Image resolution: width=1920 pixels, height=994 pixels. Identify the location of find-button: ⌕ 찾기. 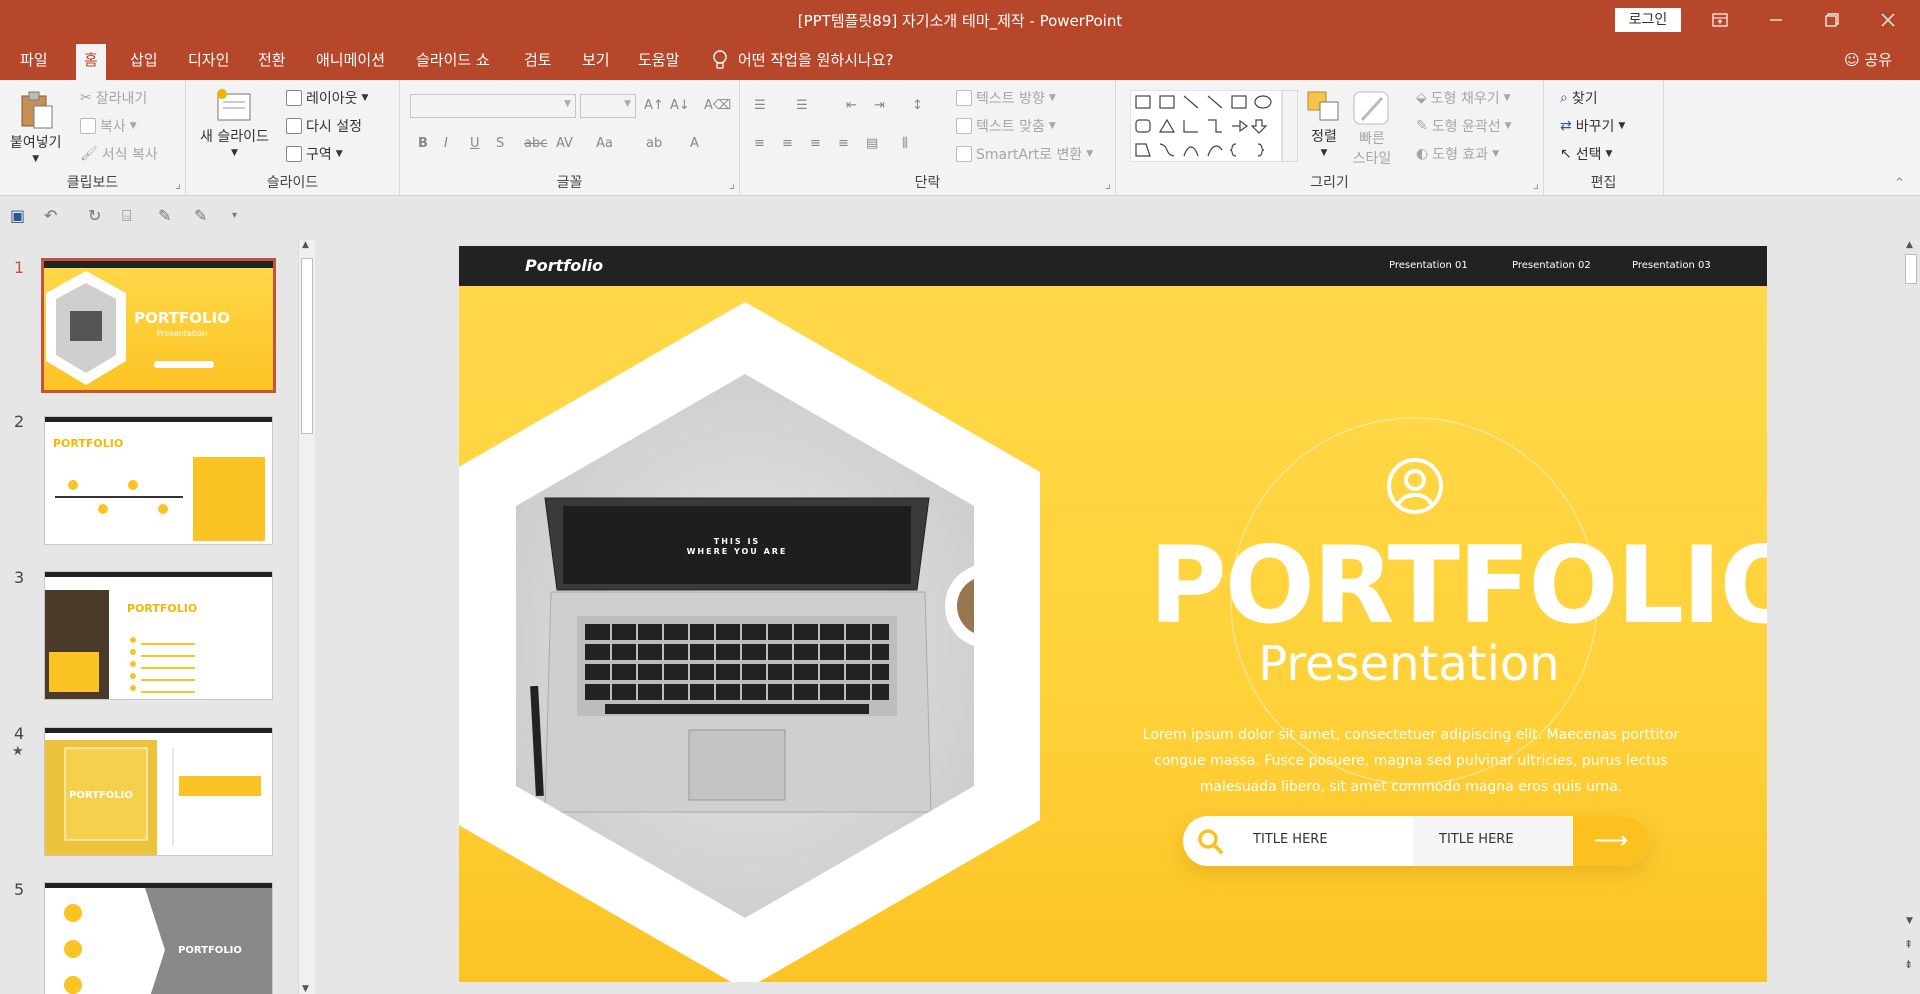
(1579, 98).